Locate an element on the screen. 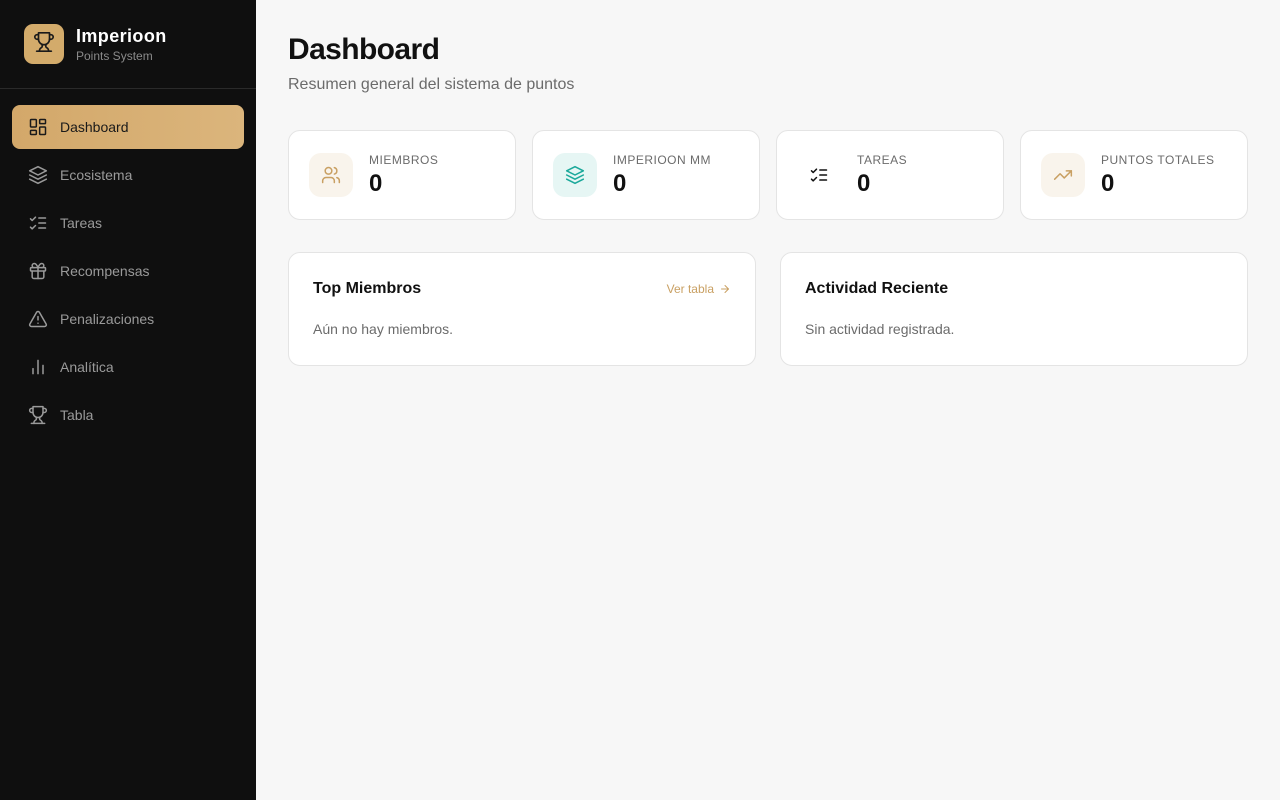  arrow-right-icon is located at coordinates (725, 289).